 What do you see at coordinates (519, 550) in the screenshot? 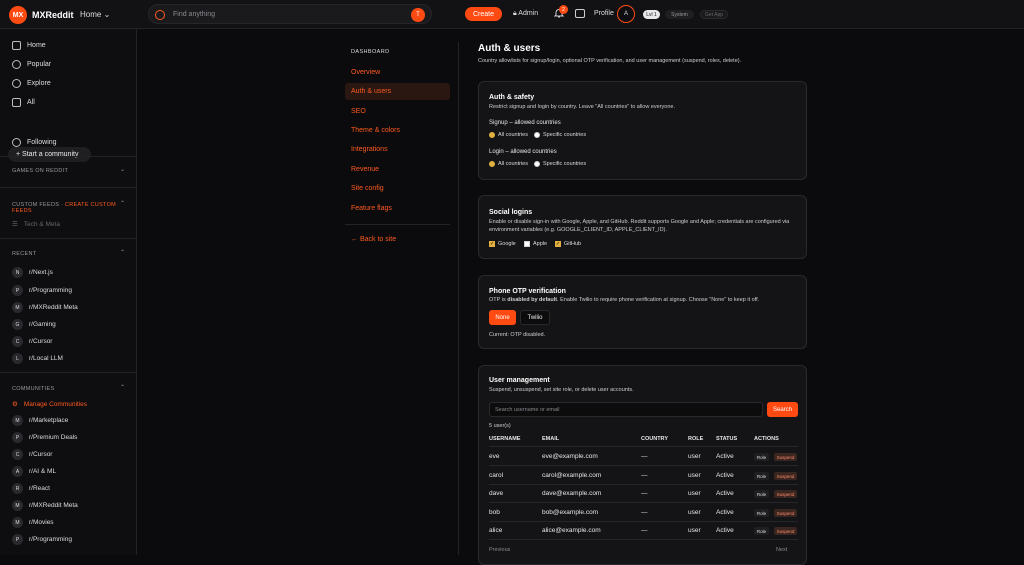
I see `previous-page-button: Previous` at bounding box center [519, 550].